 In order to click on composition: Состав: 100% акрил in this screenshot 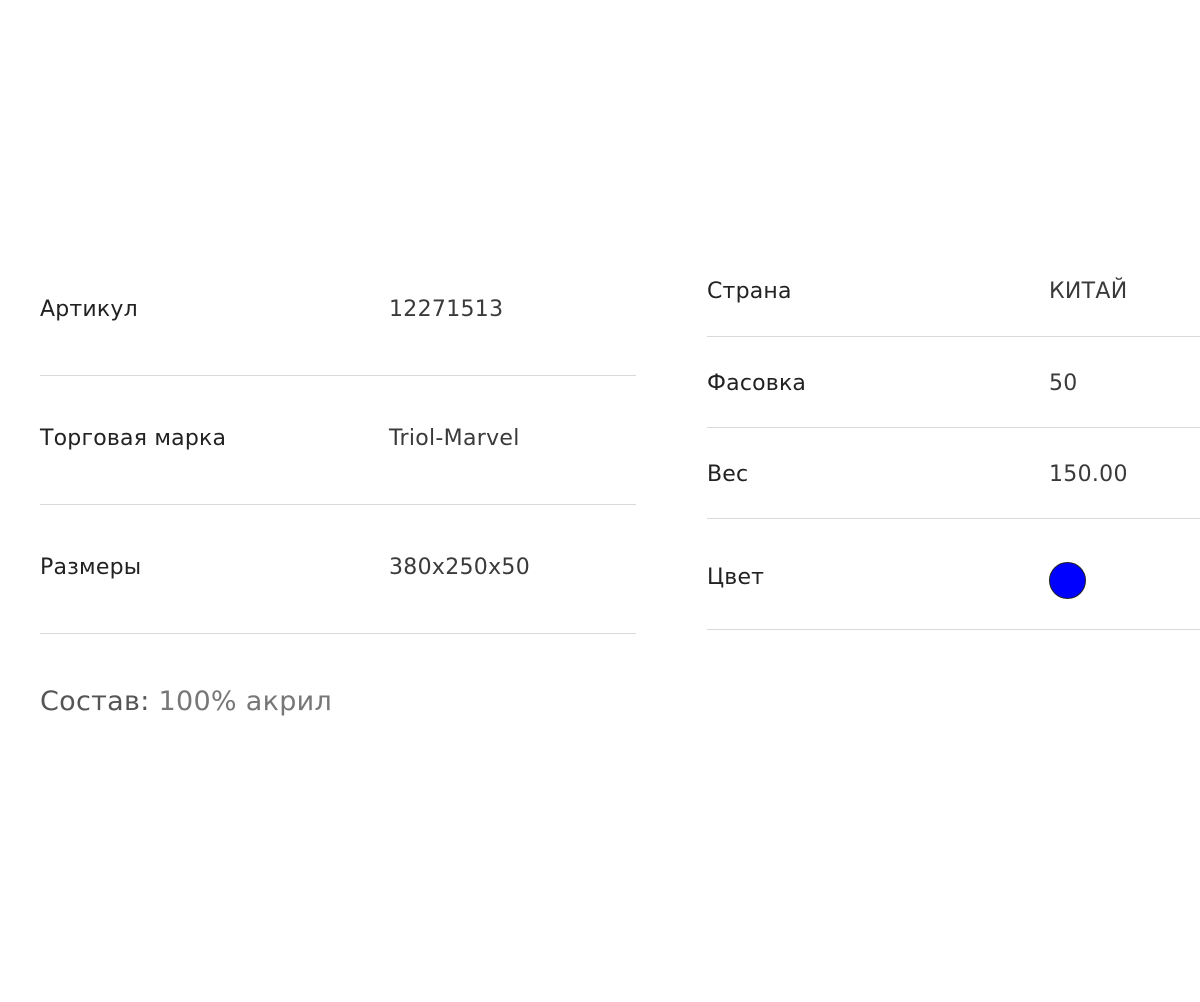, I will do `click(186, 701)`.